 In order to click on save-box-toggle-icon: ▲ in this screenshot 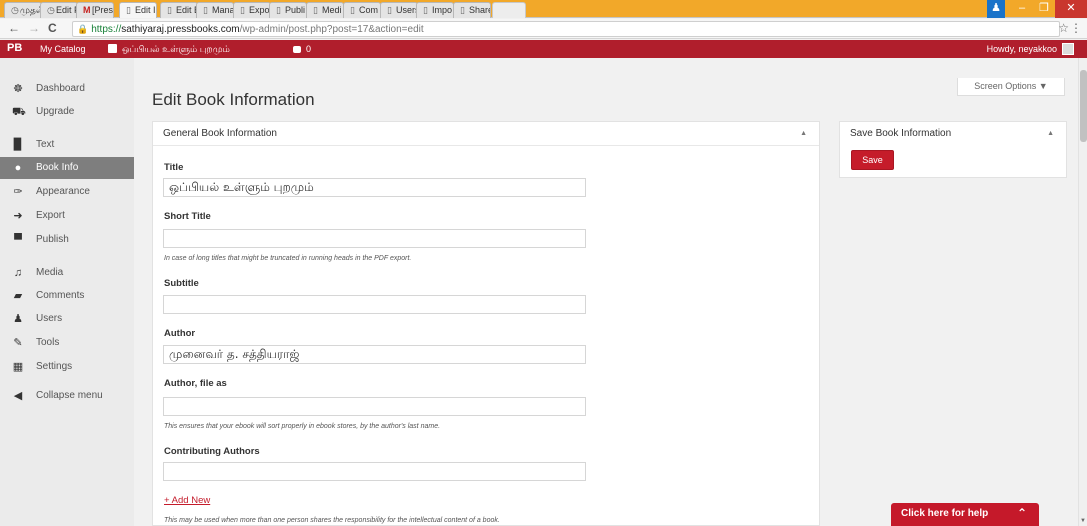, I will do `click(1050, 133)`.